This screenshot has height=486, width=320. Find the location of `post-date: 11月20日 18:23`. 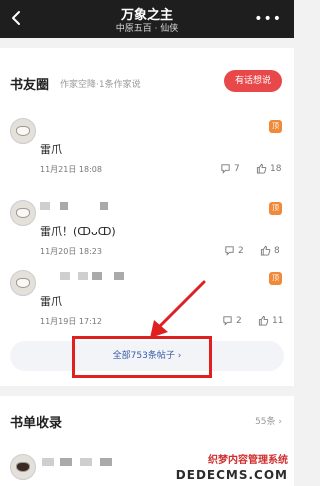

post-date: 11月20日 18:23 is located at coordinates (71, 251).